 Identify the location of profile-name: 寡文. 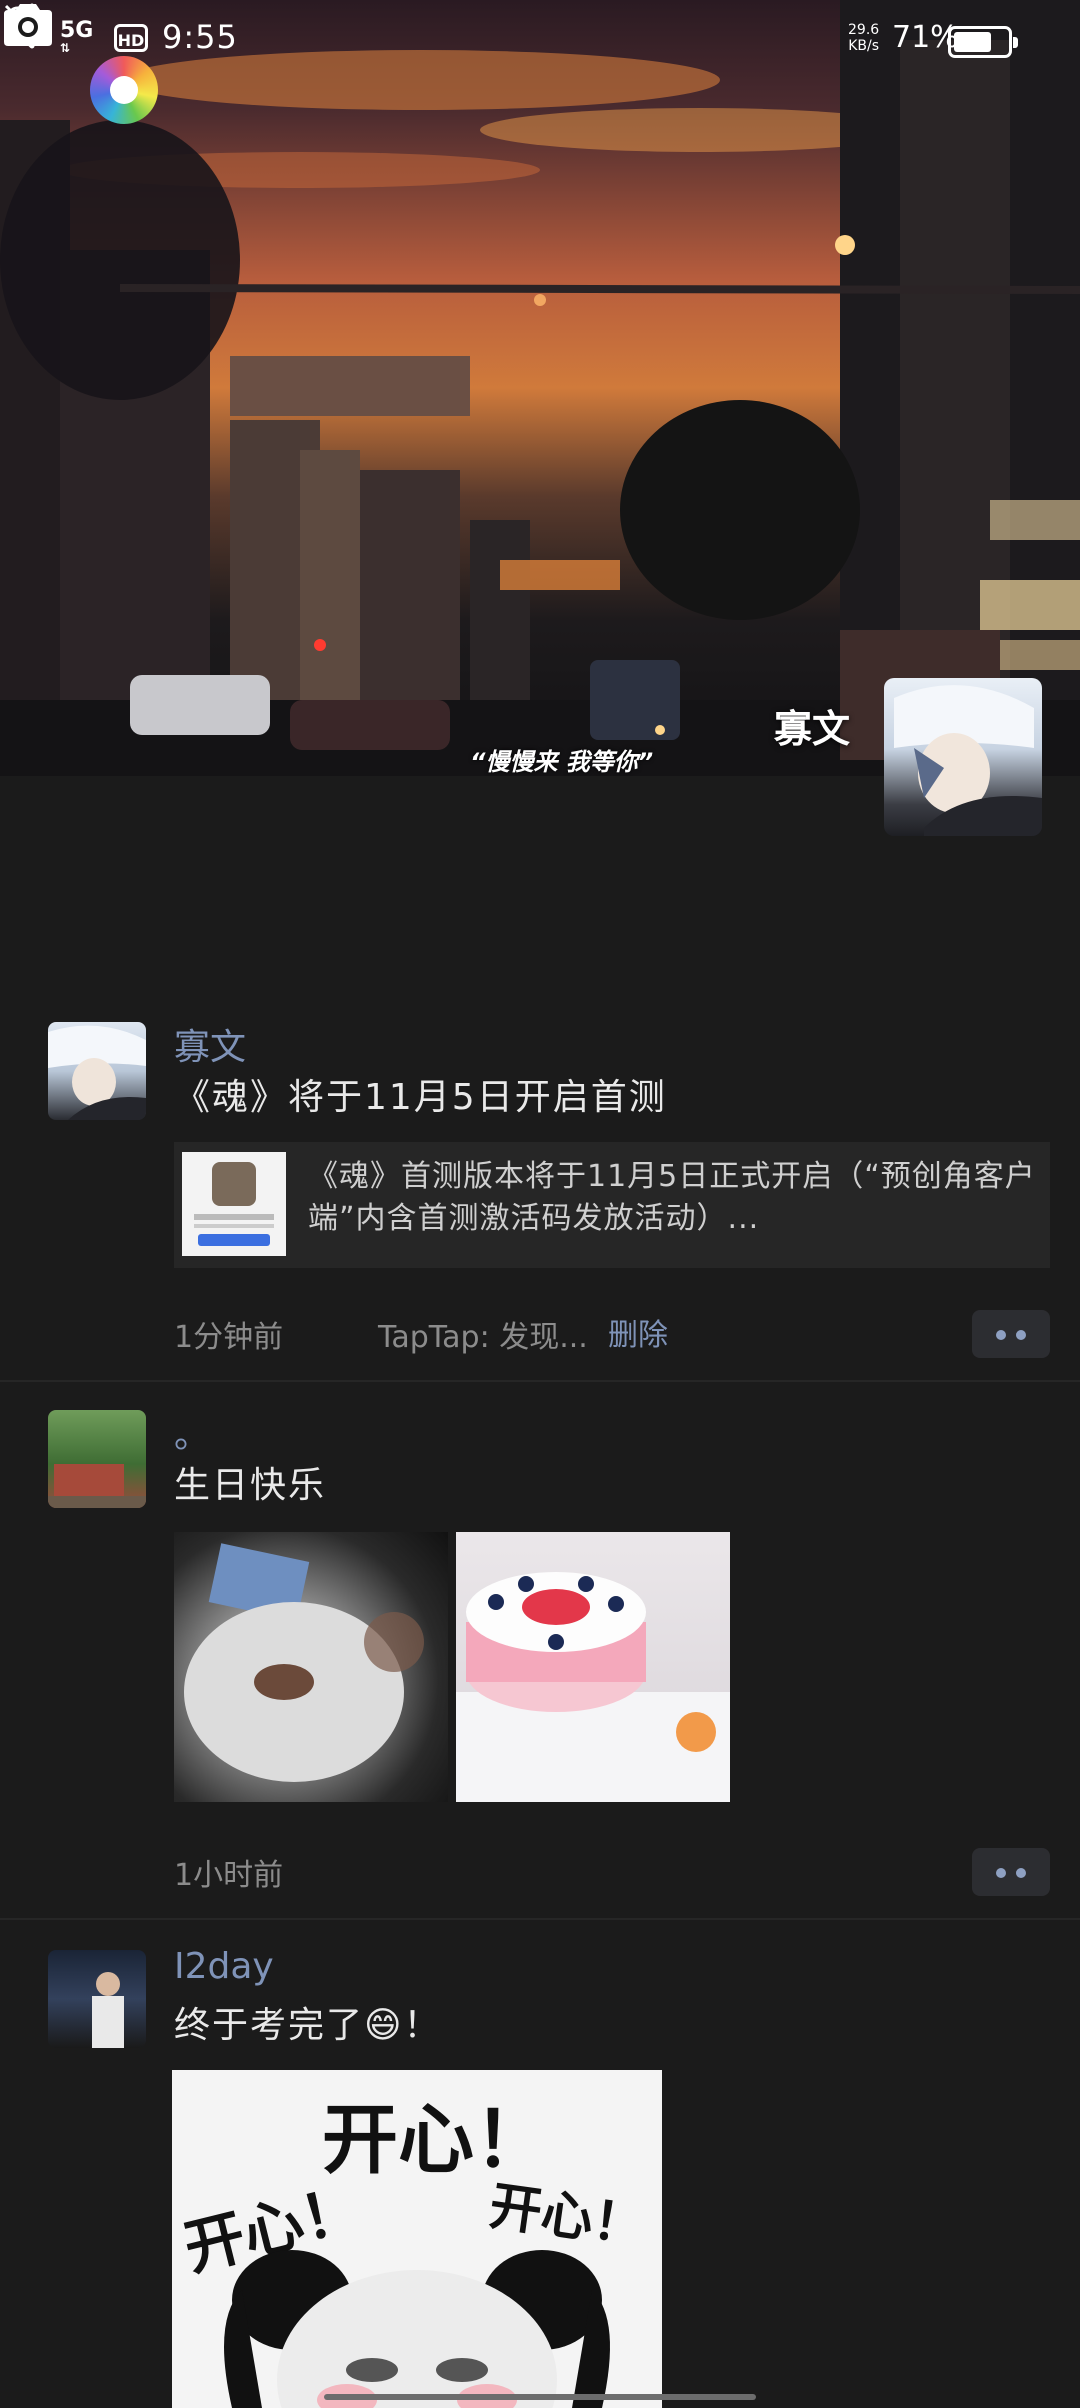
(811, 729).